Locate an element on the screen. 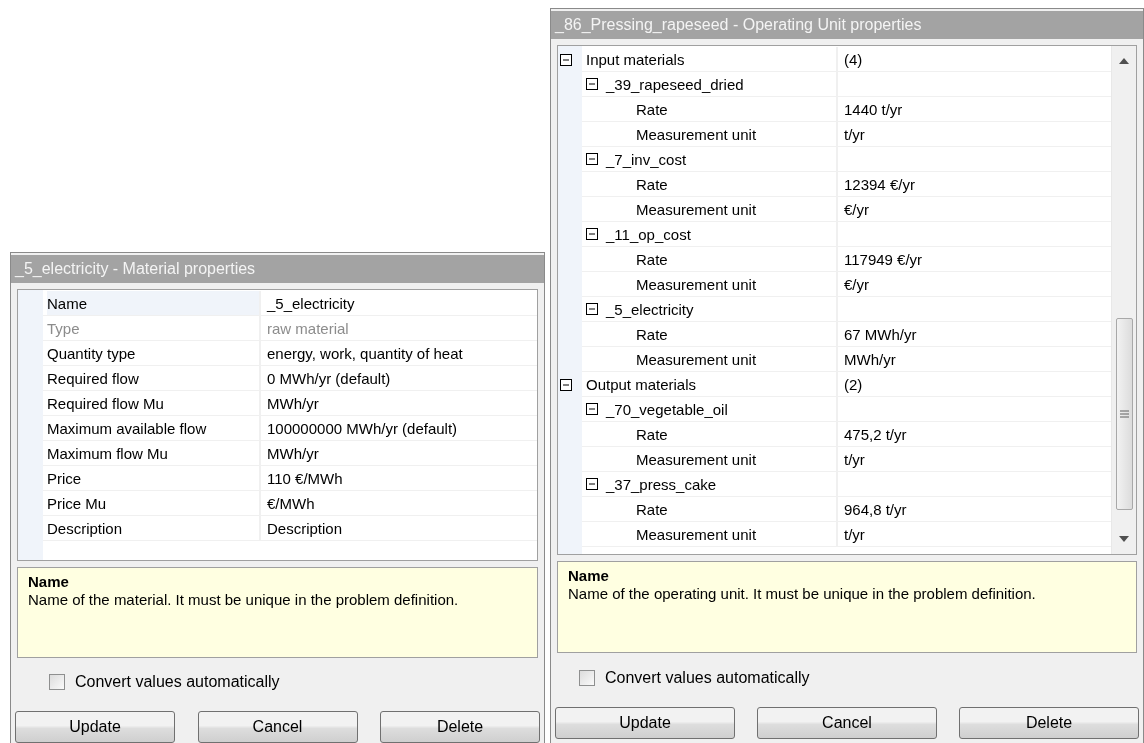 The height and width of the screenshot is (743, 1144). property-value: 12394 €/yr is located at coordinates (879, 184).